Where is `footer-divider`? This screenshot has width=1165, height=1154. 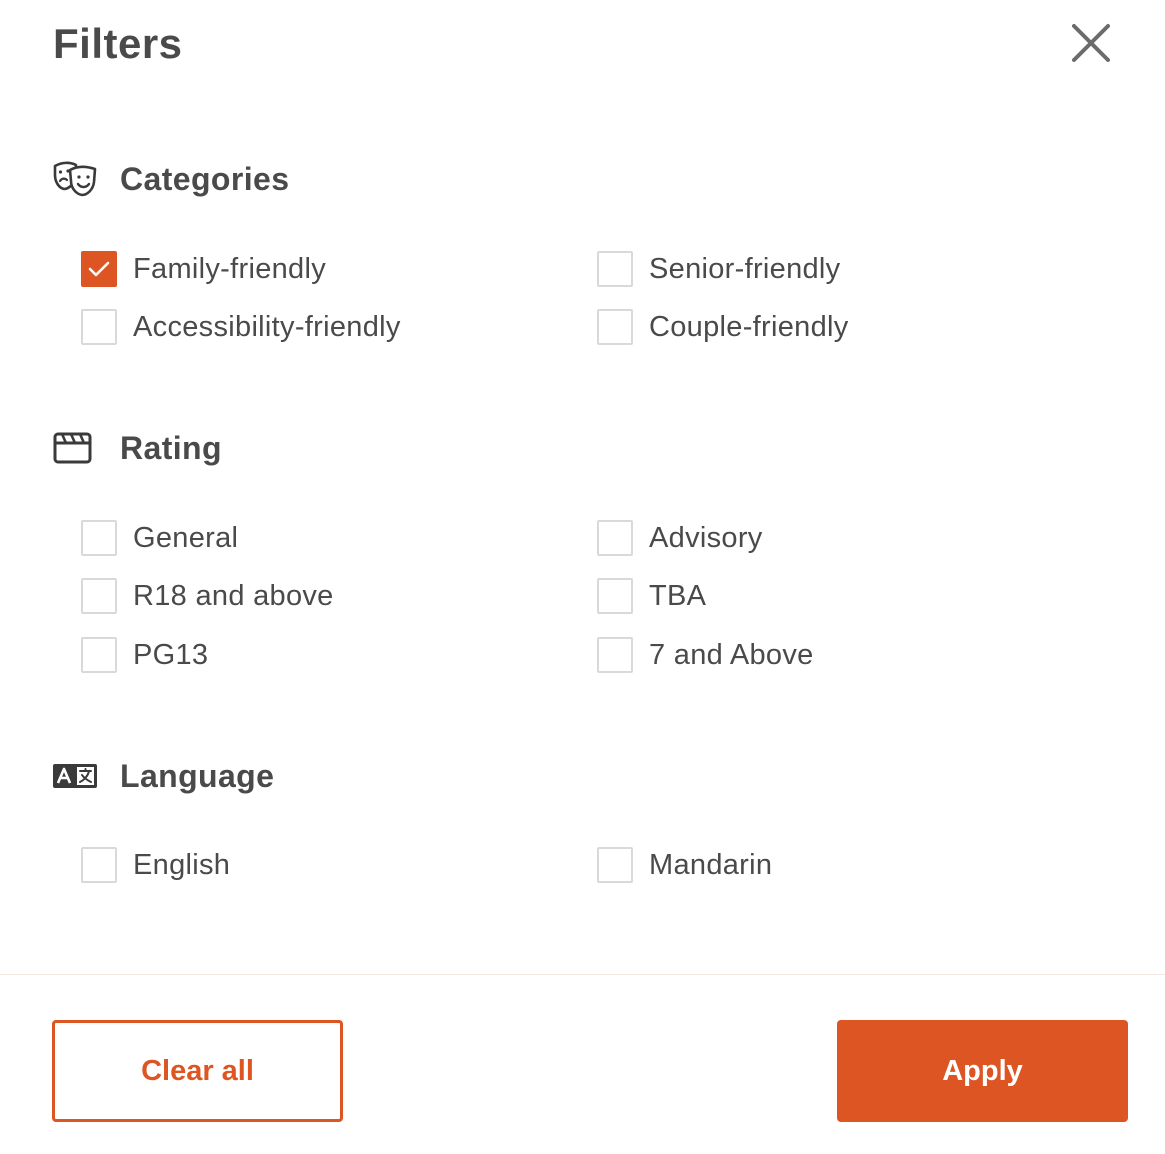
footer-divider is located at coordinates (582, 974).